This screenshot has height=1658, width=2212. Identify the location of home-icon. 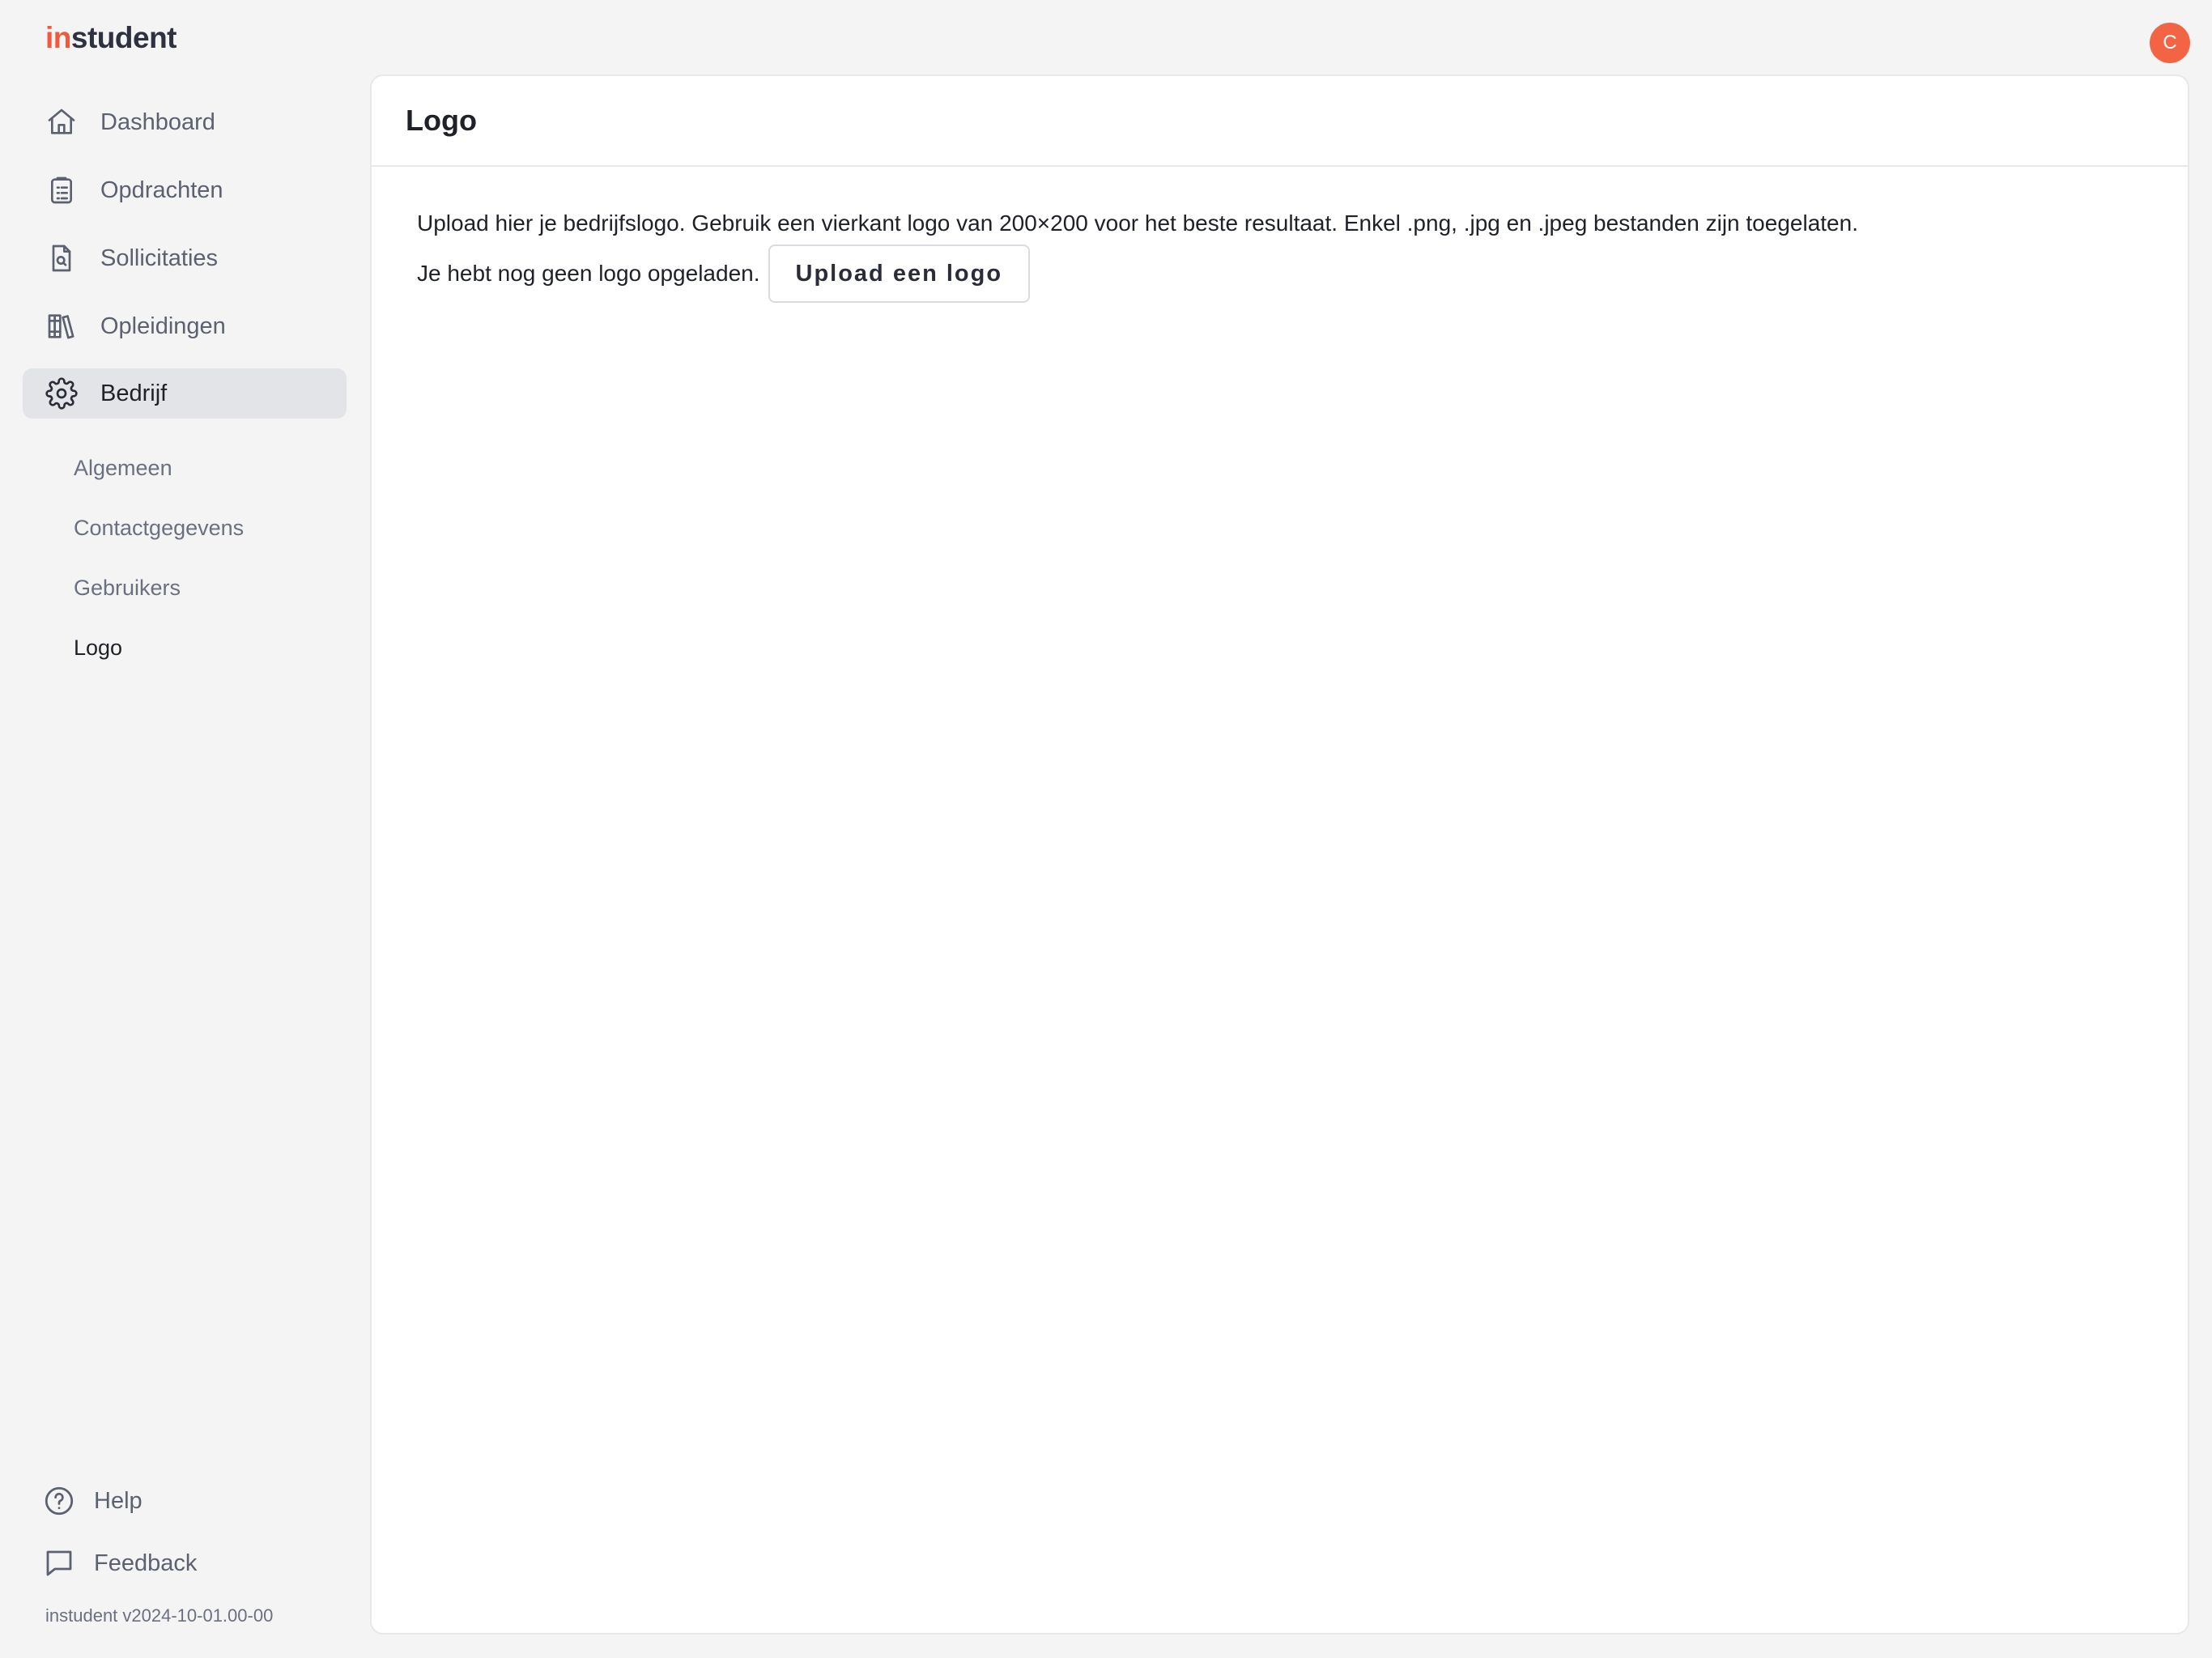
(62, 122).